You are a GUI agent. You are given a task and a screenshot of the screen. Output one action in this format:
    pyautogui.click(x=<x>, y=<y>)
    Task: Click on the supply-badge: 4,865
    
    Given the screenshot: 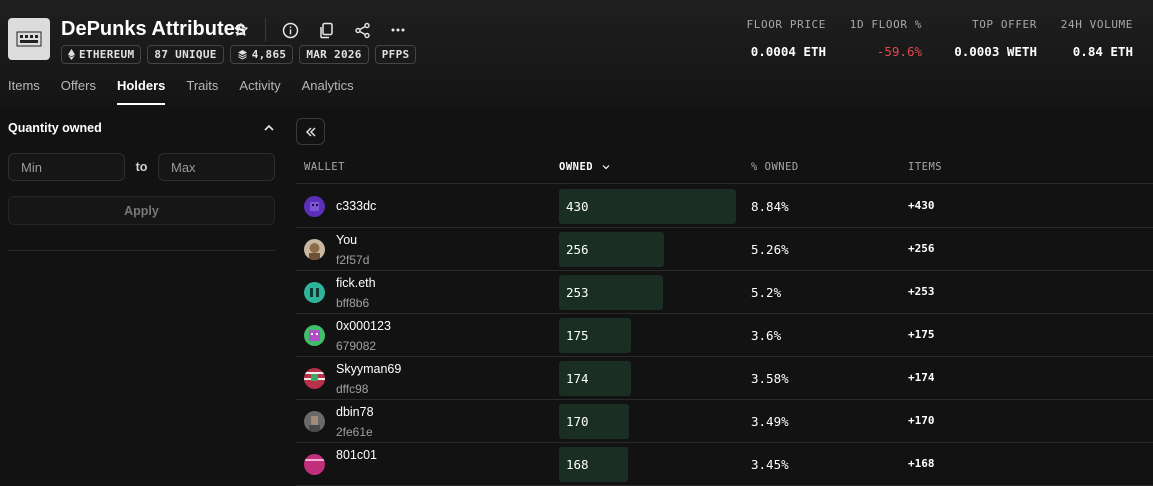 What is the action you would take?
    pyautogui.click(x=261, y=54)
    